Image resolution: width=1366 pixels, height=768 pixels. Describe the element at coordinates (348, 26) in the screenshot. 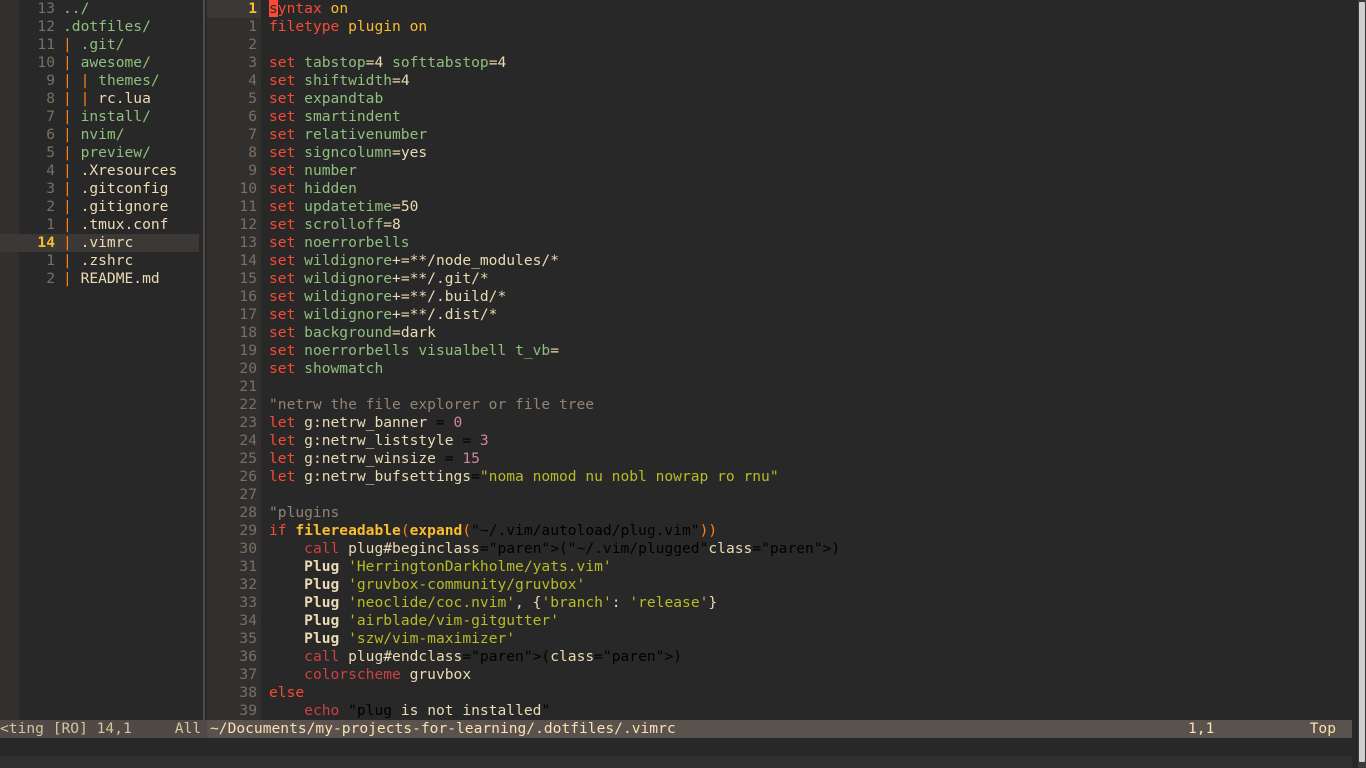

I see `editor-line-text: filetype plugin on` at that location.